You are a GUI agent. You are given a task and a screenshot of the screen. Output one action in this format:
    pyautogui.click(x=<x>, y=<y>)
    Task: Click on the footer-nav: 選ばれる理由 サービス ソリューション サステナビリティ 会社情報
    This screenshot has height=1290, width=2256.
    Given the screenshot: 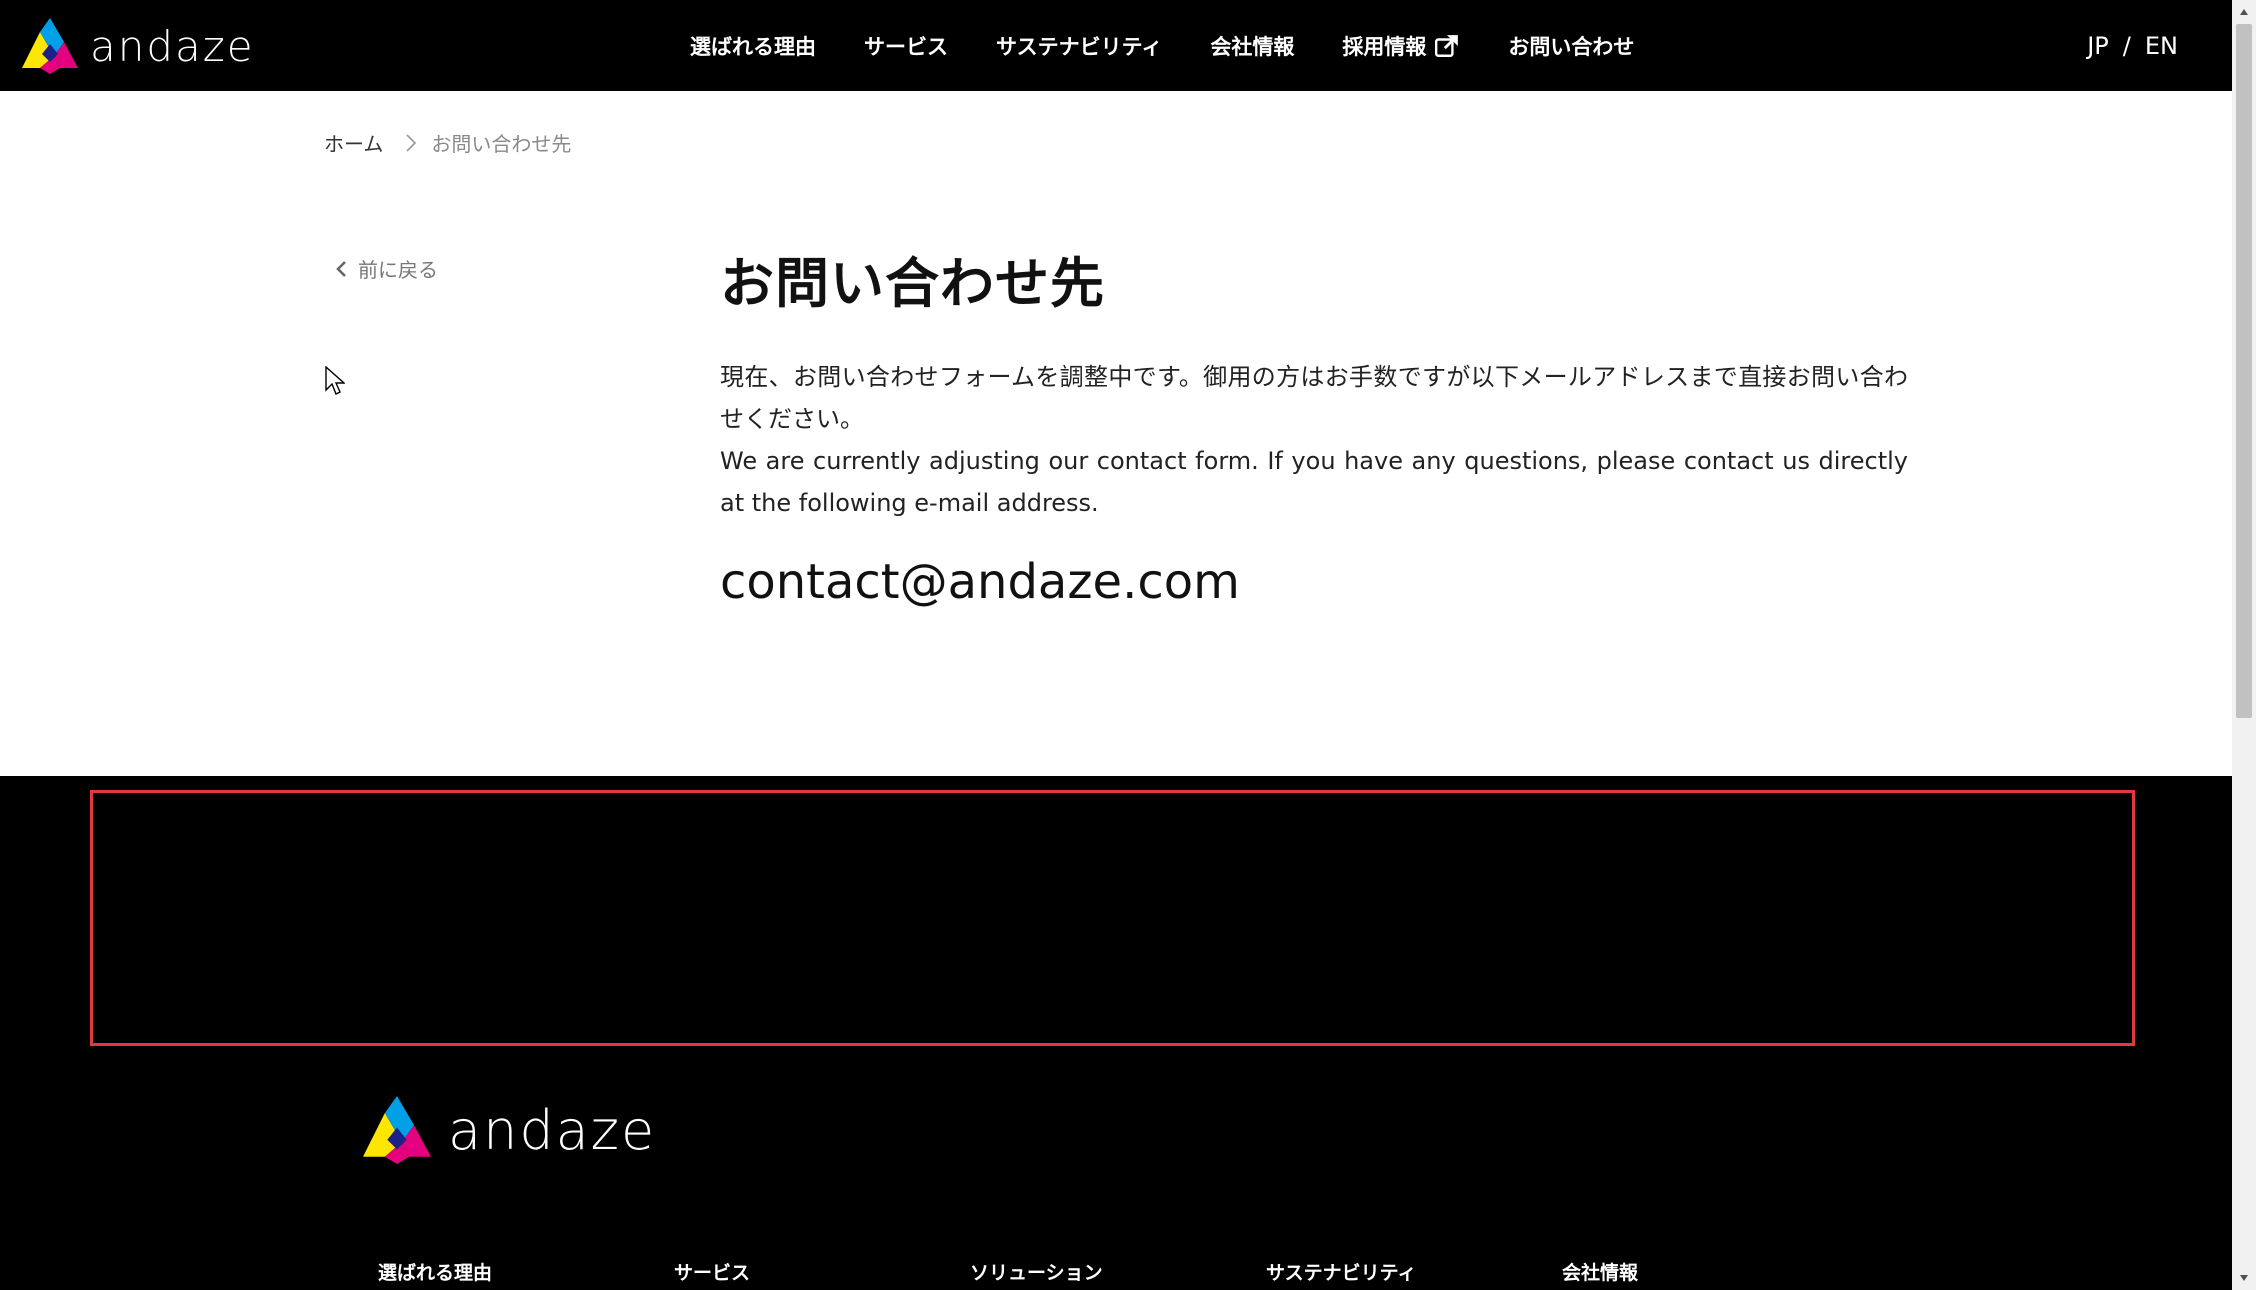 What is the action you would take?
    pyautogui.click(x=1118, y=1271)
    